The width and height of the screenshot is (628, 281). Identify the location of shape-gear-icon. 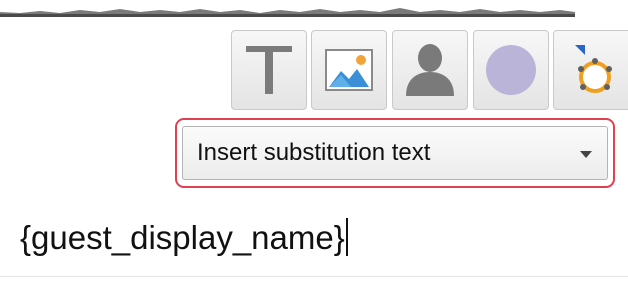
(593, 69).